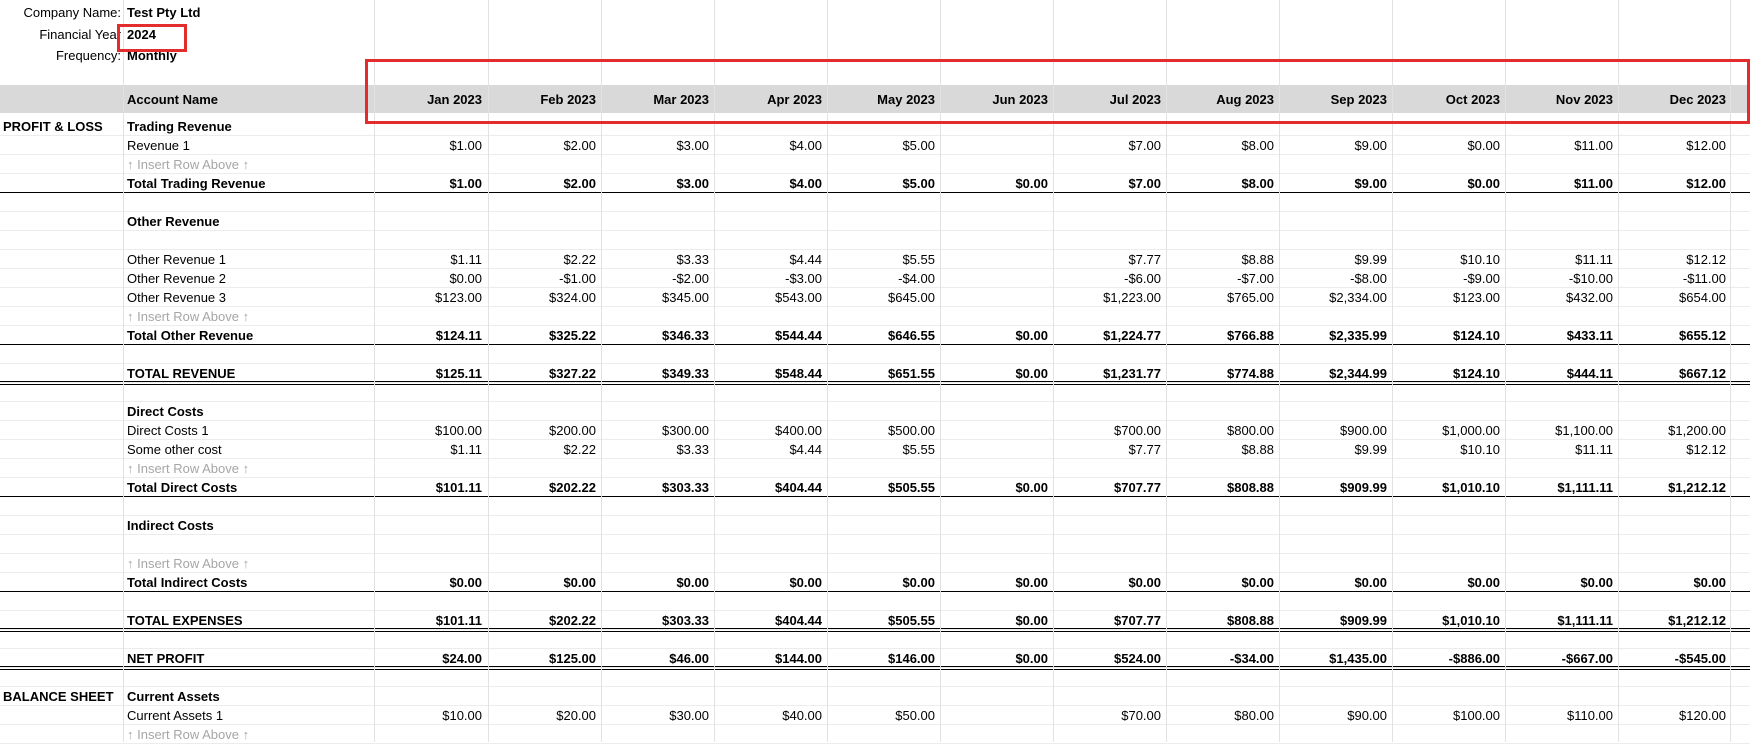  I want to click on account-name-cell: Current Assets 1, so click(249, 715).